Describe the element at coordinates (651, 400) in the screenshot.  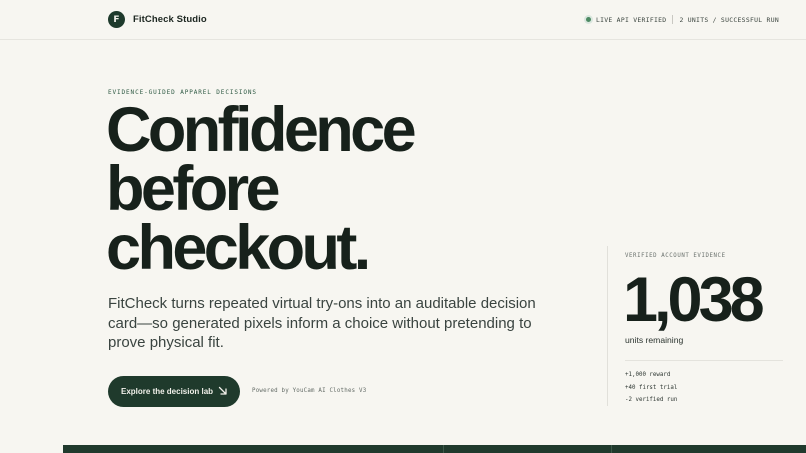
I see `ledger-item: -2 verified run` at that location.